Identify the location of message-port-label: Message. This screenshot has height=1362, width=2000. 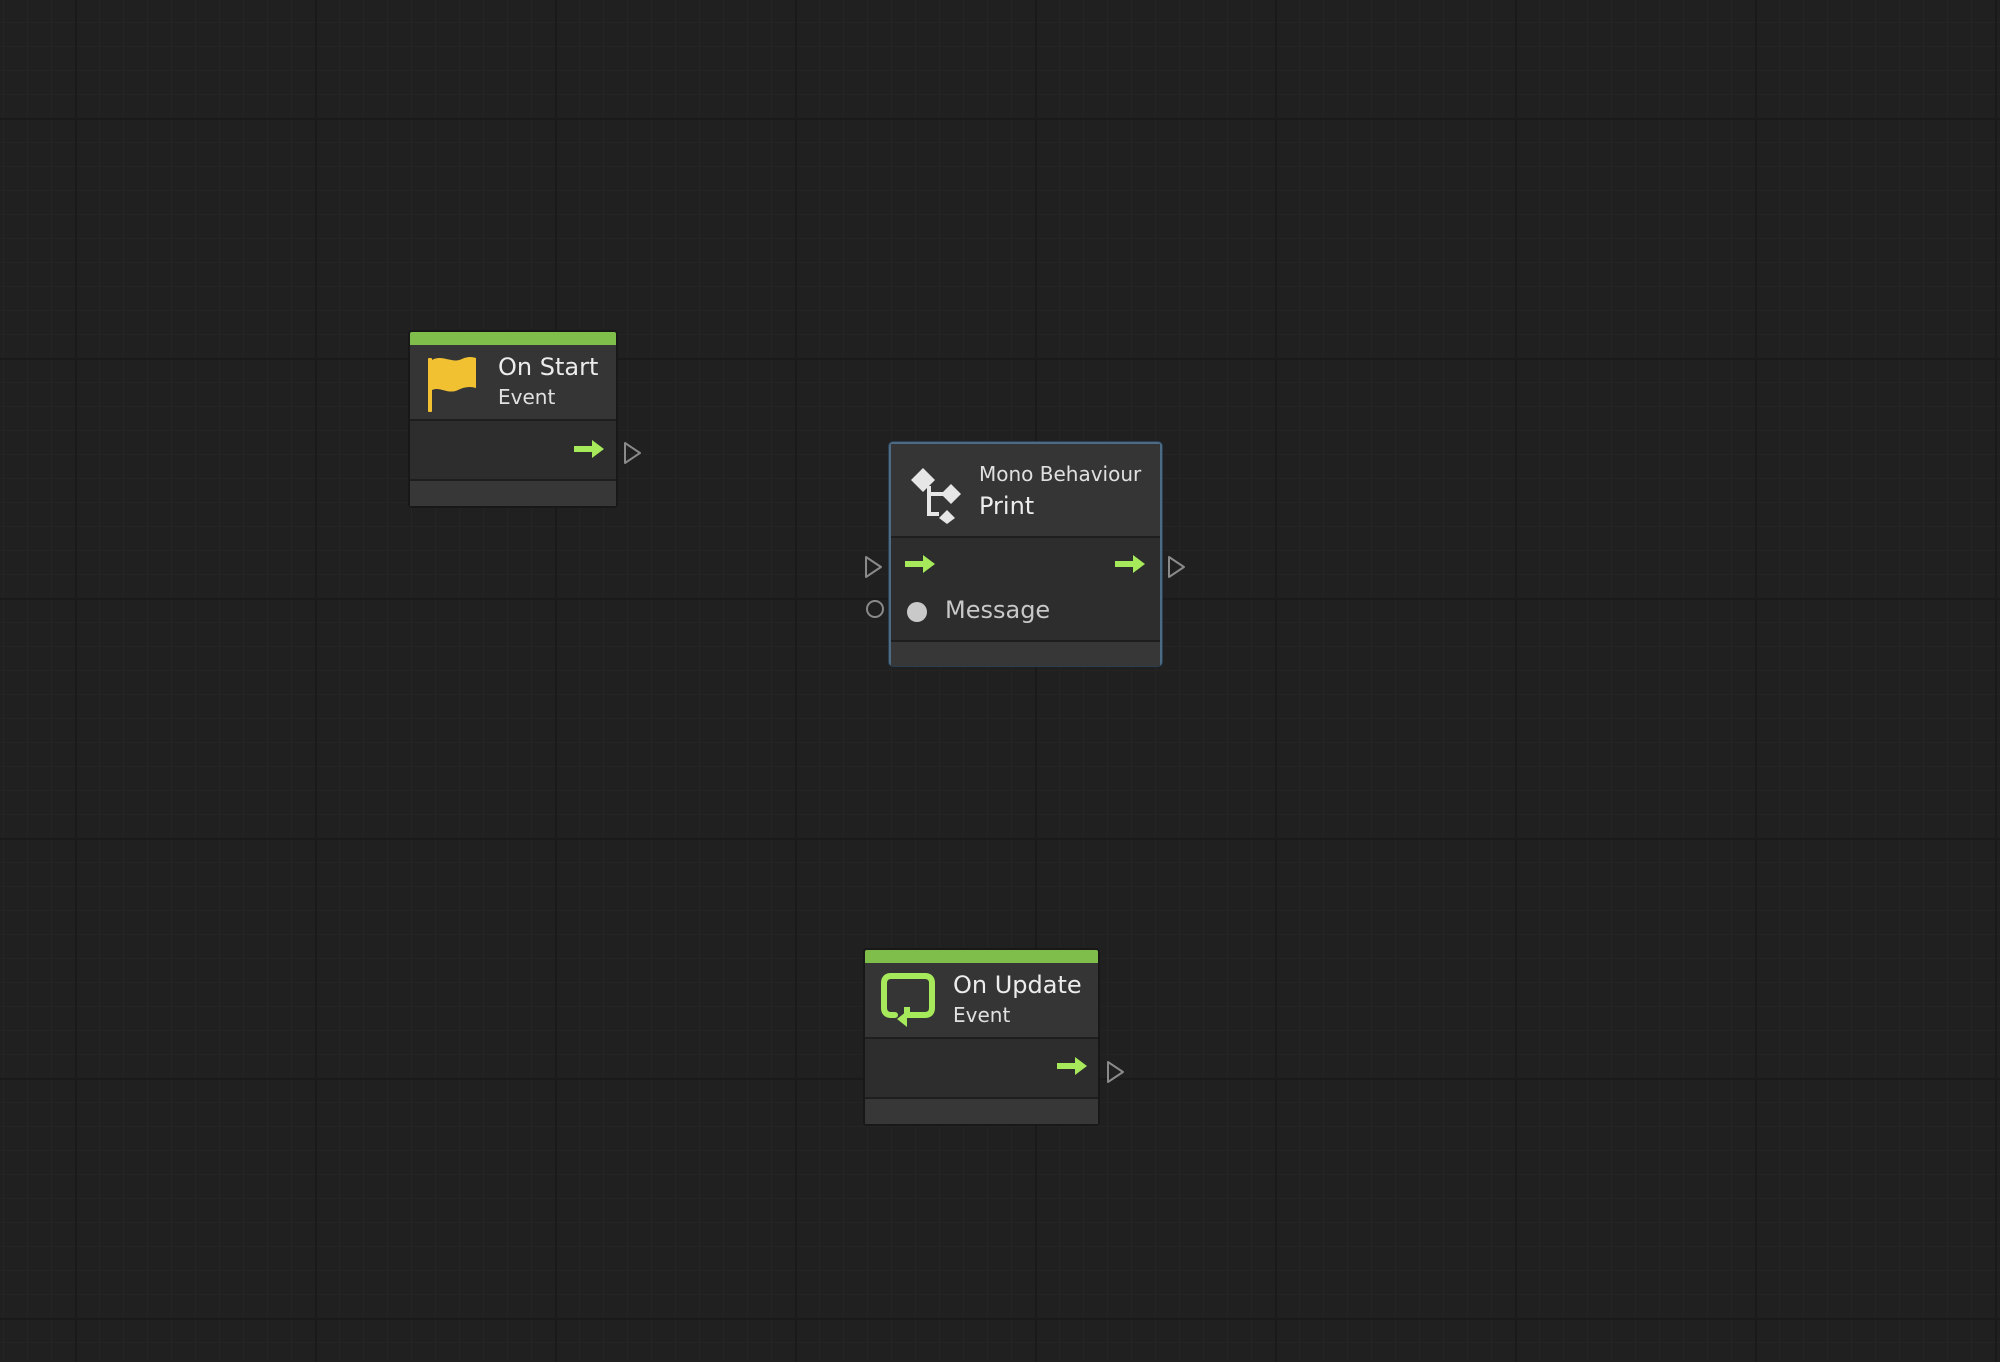
(998, 610).